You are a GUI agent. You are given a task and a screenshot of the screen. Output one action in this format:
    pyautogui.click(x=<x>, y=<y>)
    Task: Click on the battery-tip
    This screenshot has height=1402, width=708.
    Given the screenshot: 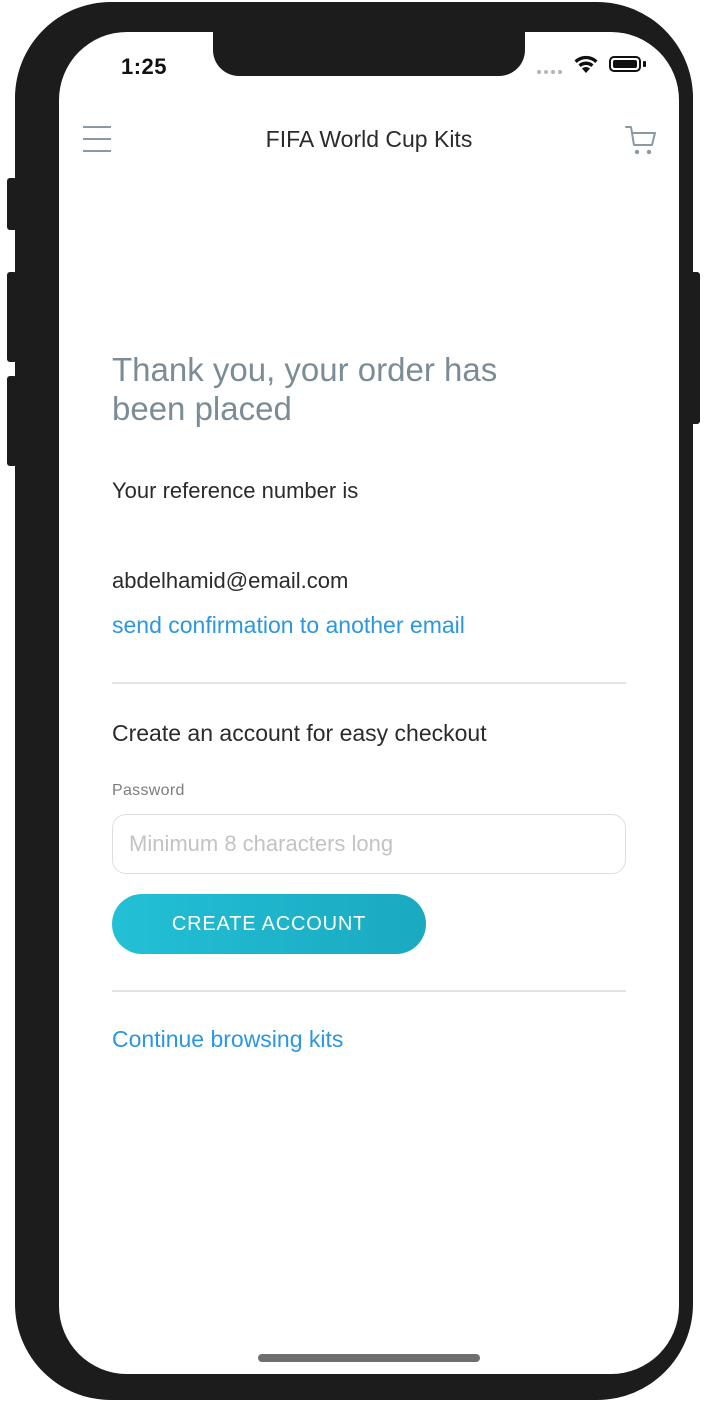 What is the action you would take?
    pyautogui.click(x=644, y=64)
    